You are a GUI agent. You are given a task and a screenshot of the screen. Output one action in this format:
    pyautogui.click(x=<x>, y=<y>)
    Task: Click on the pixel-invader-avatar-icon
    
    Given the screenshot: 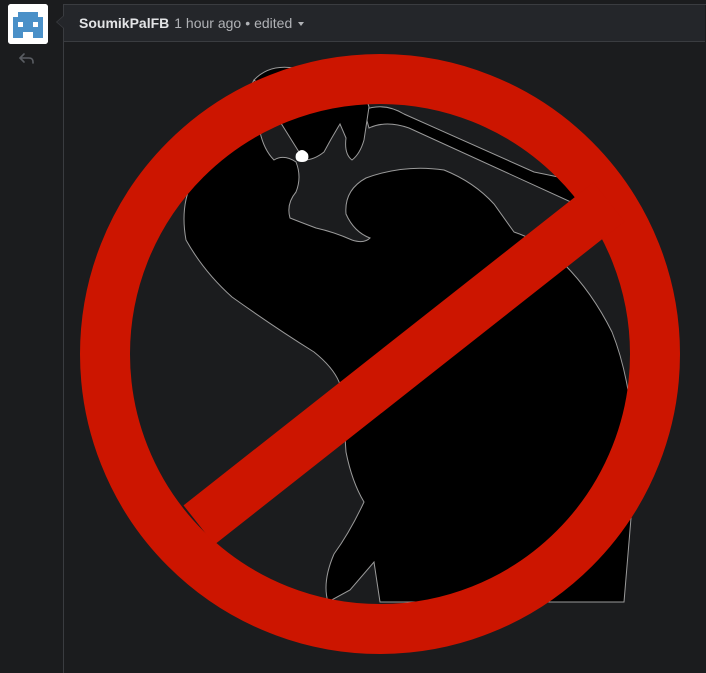 What is the action you would take?
    pyautogui.click(x=28, y=24)
    